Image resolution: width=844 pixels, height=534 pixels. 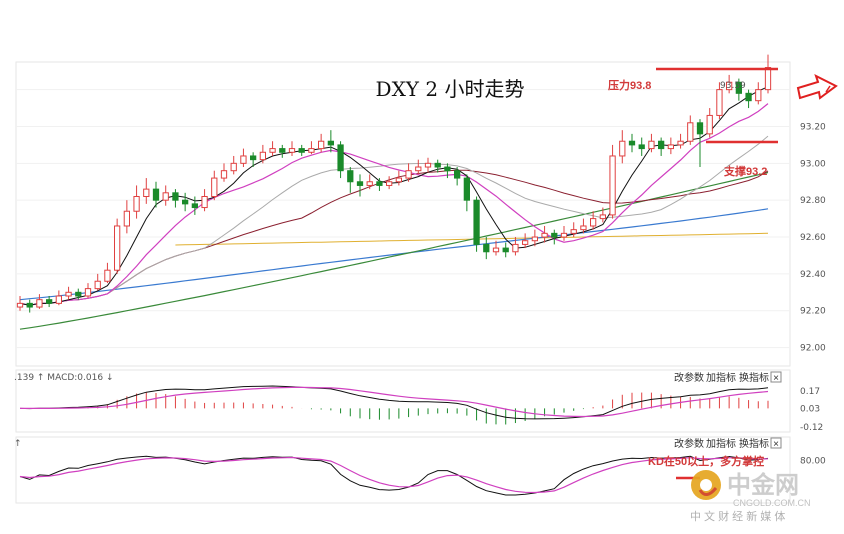 I want to click on macd-y-tick-label: 0.17, so click(x=810, y=392).